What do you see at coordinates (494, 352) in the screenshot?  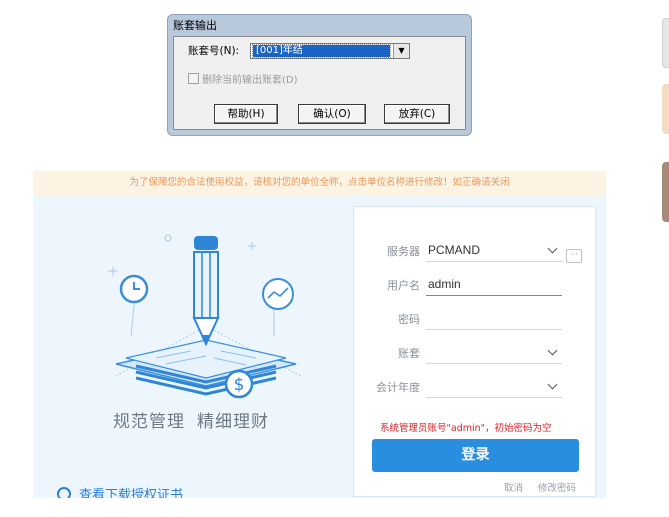 I see `account-set-select` at bounding box center [494, 352].